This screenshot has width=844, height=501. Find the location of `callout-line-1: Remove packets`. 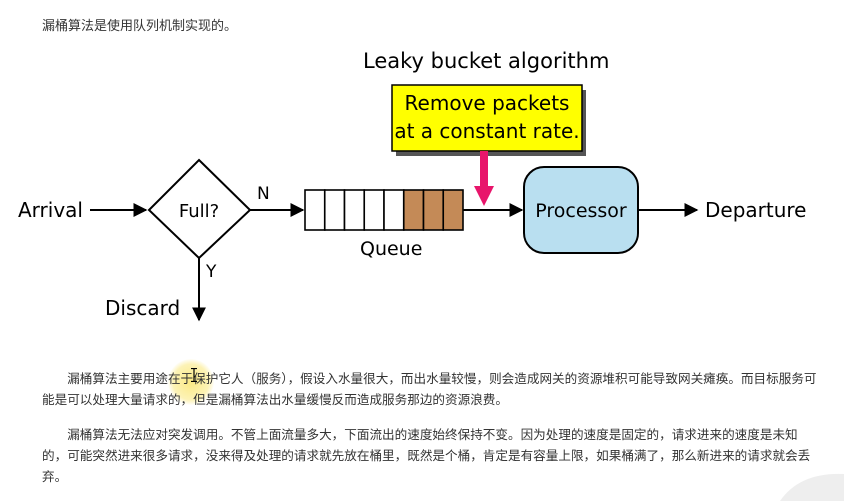

callout-line-1: Remove packets is located at coordinates (487, 103).